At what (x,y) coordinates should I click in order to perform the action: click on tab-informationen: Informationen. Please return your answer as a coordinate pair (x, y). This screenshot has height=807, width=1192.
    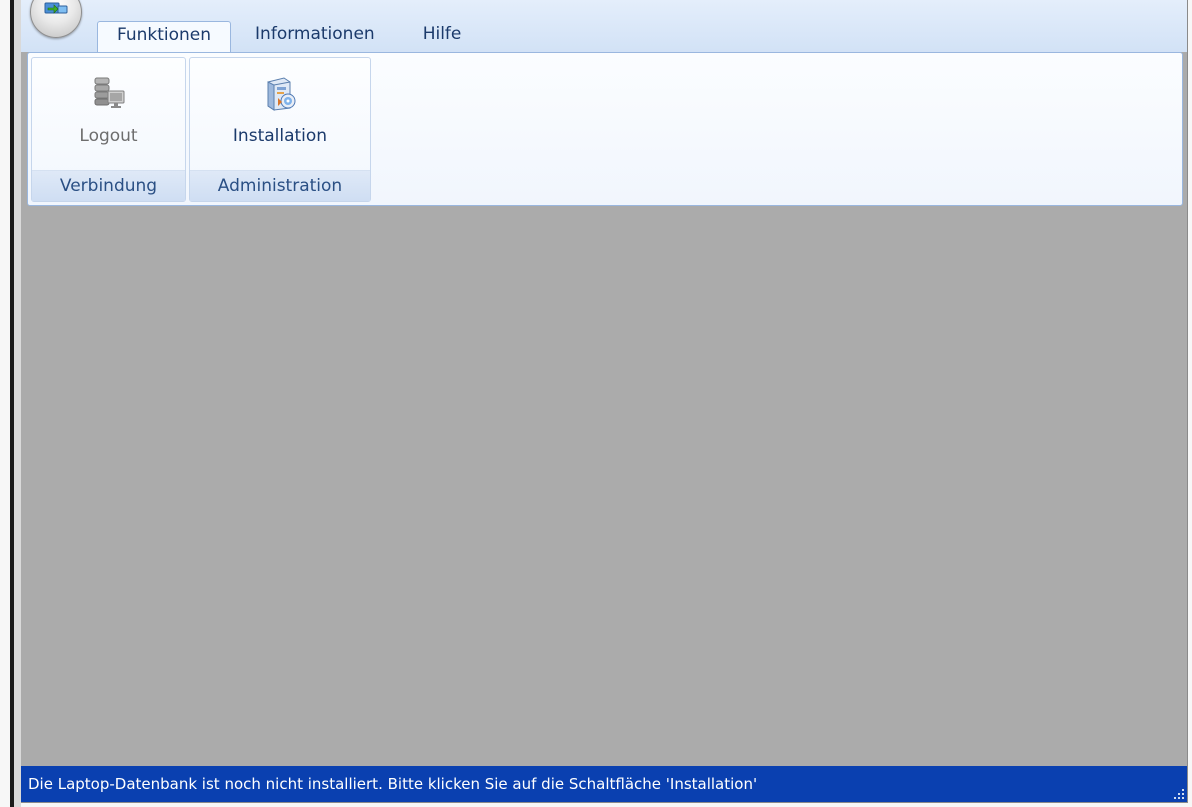
    Looking at the image, I should click on (315, 37).